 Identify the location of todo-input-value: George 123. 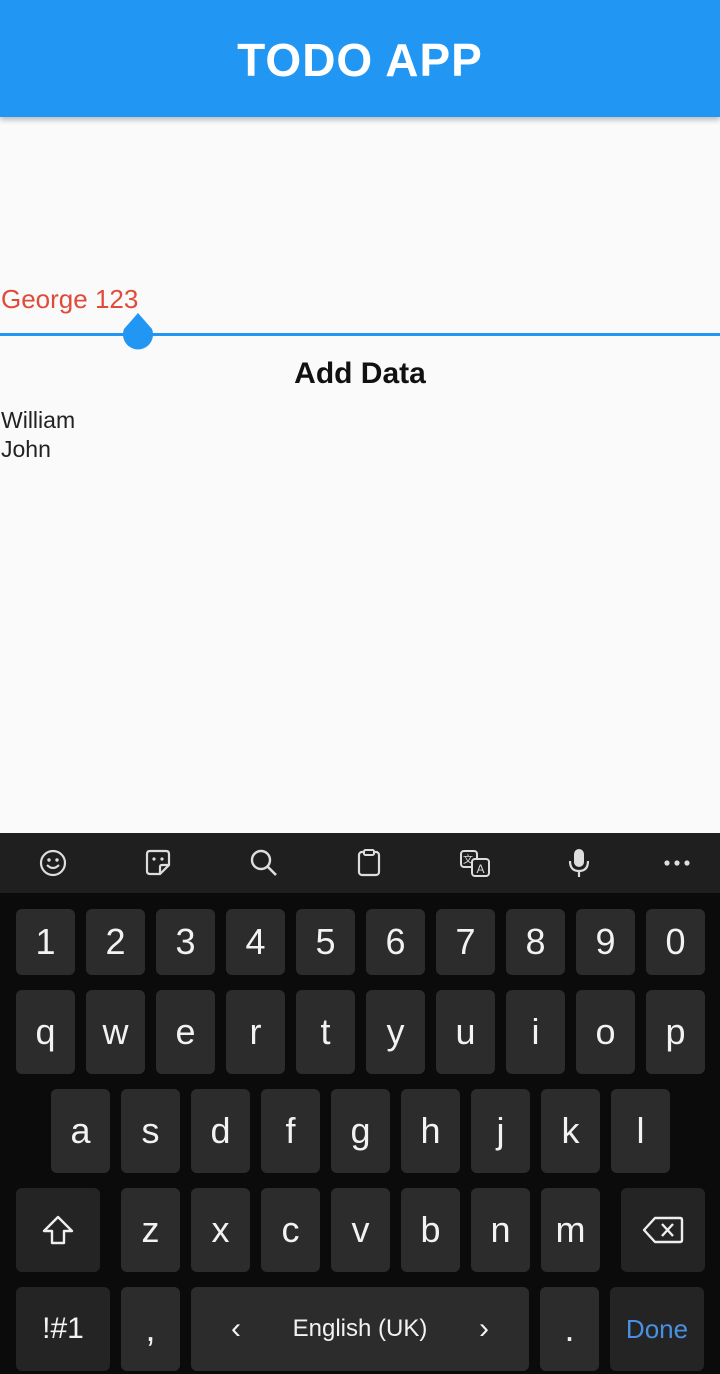
(69, 299).